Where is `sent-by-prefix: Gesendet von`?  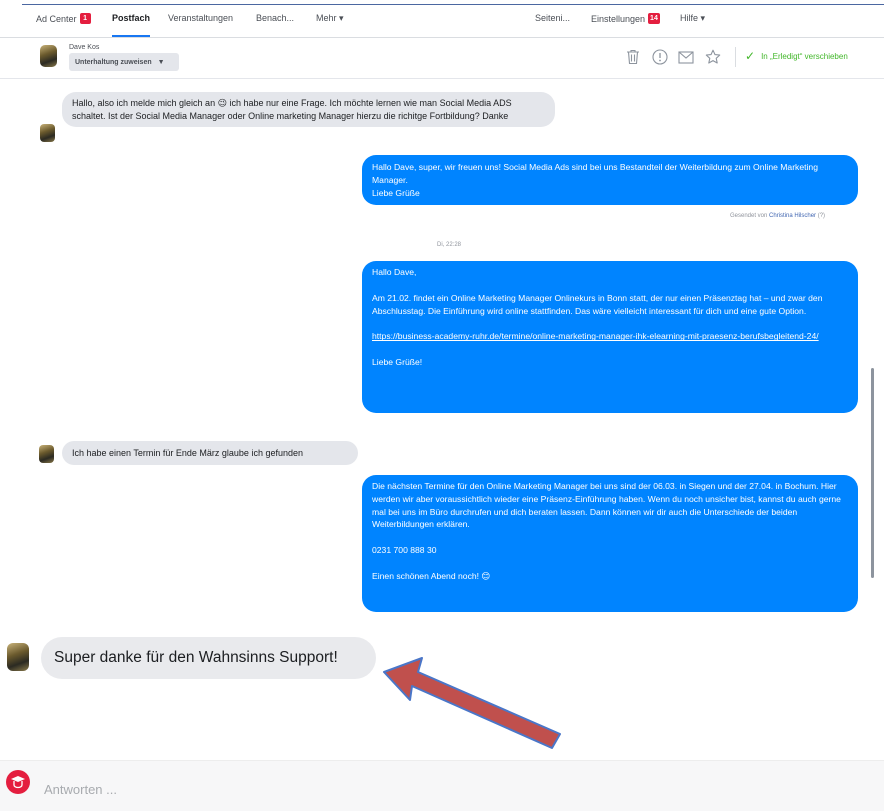
sent-by-prefix: Gesendet von is located at coordinates (749, 216).